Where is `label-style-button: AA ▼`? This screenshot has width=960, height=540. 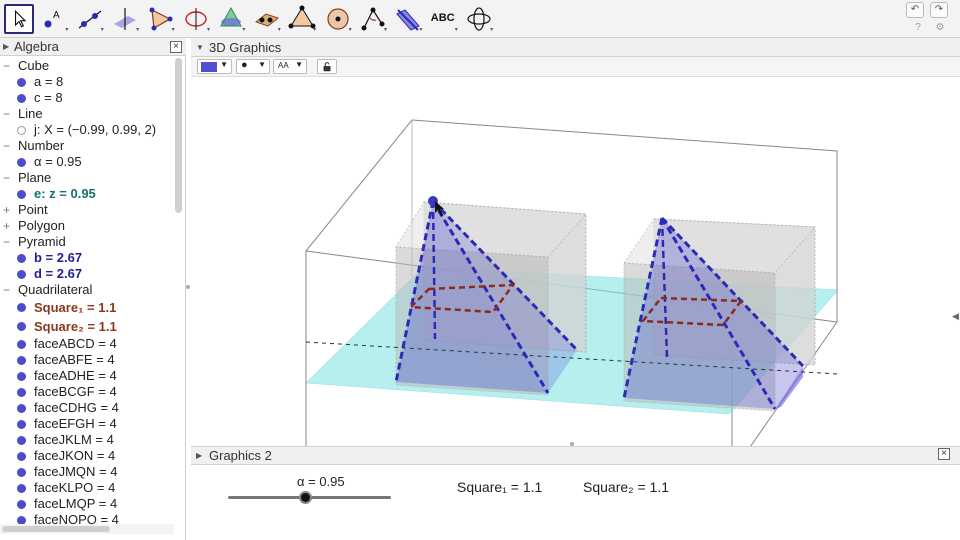 label-style-button: AA ▼ is located at coordinates (290, 66).